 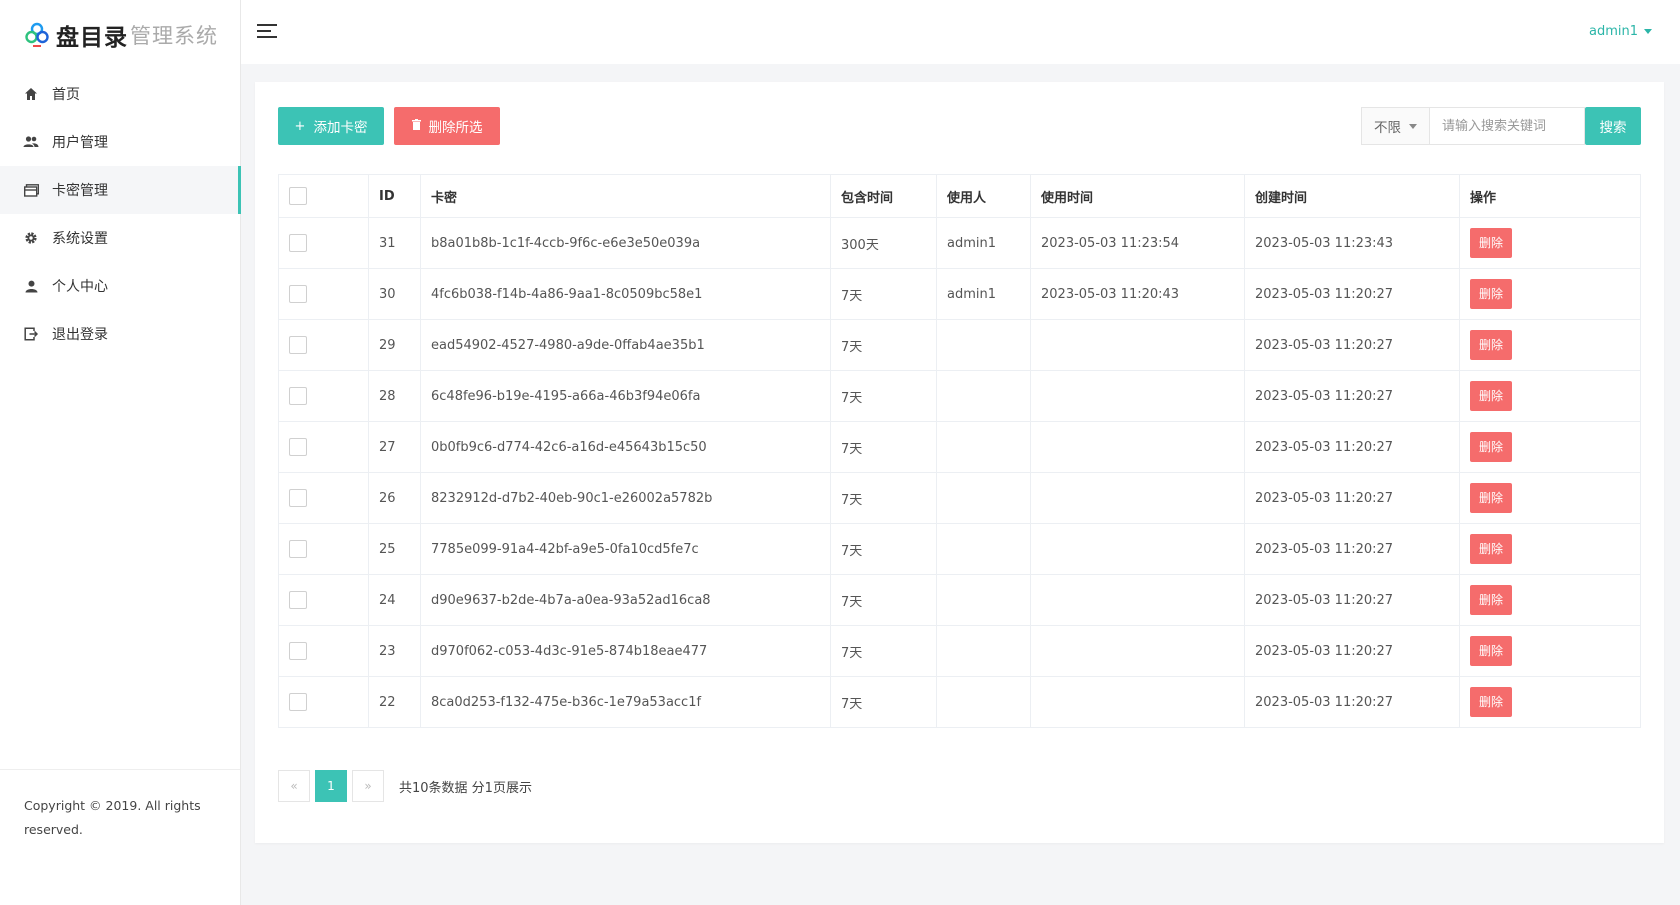 What do you see at coordinates (1613, 126) in the screenshot?
I see `search-button: 搜索` at bounding box center [1613, 126].